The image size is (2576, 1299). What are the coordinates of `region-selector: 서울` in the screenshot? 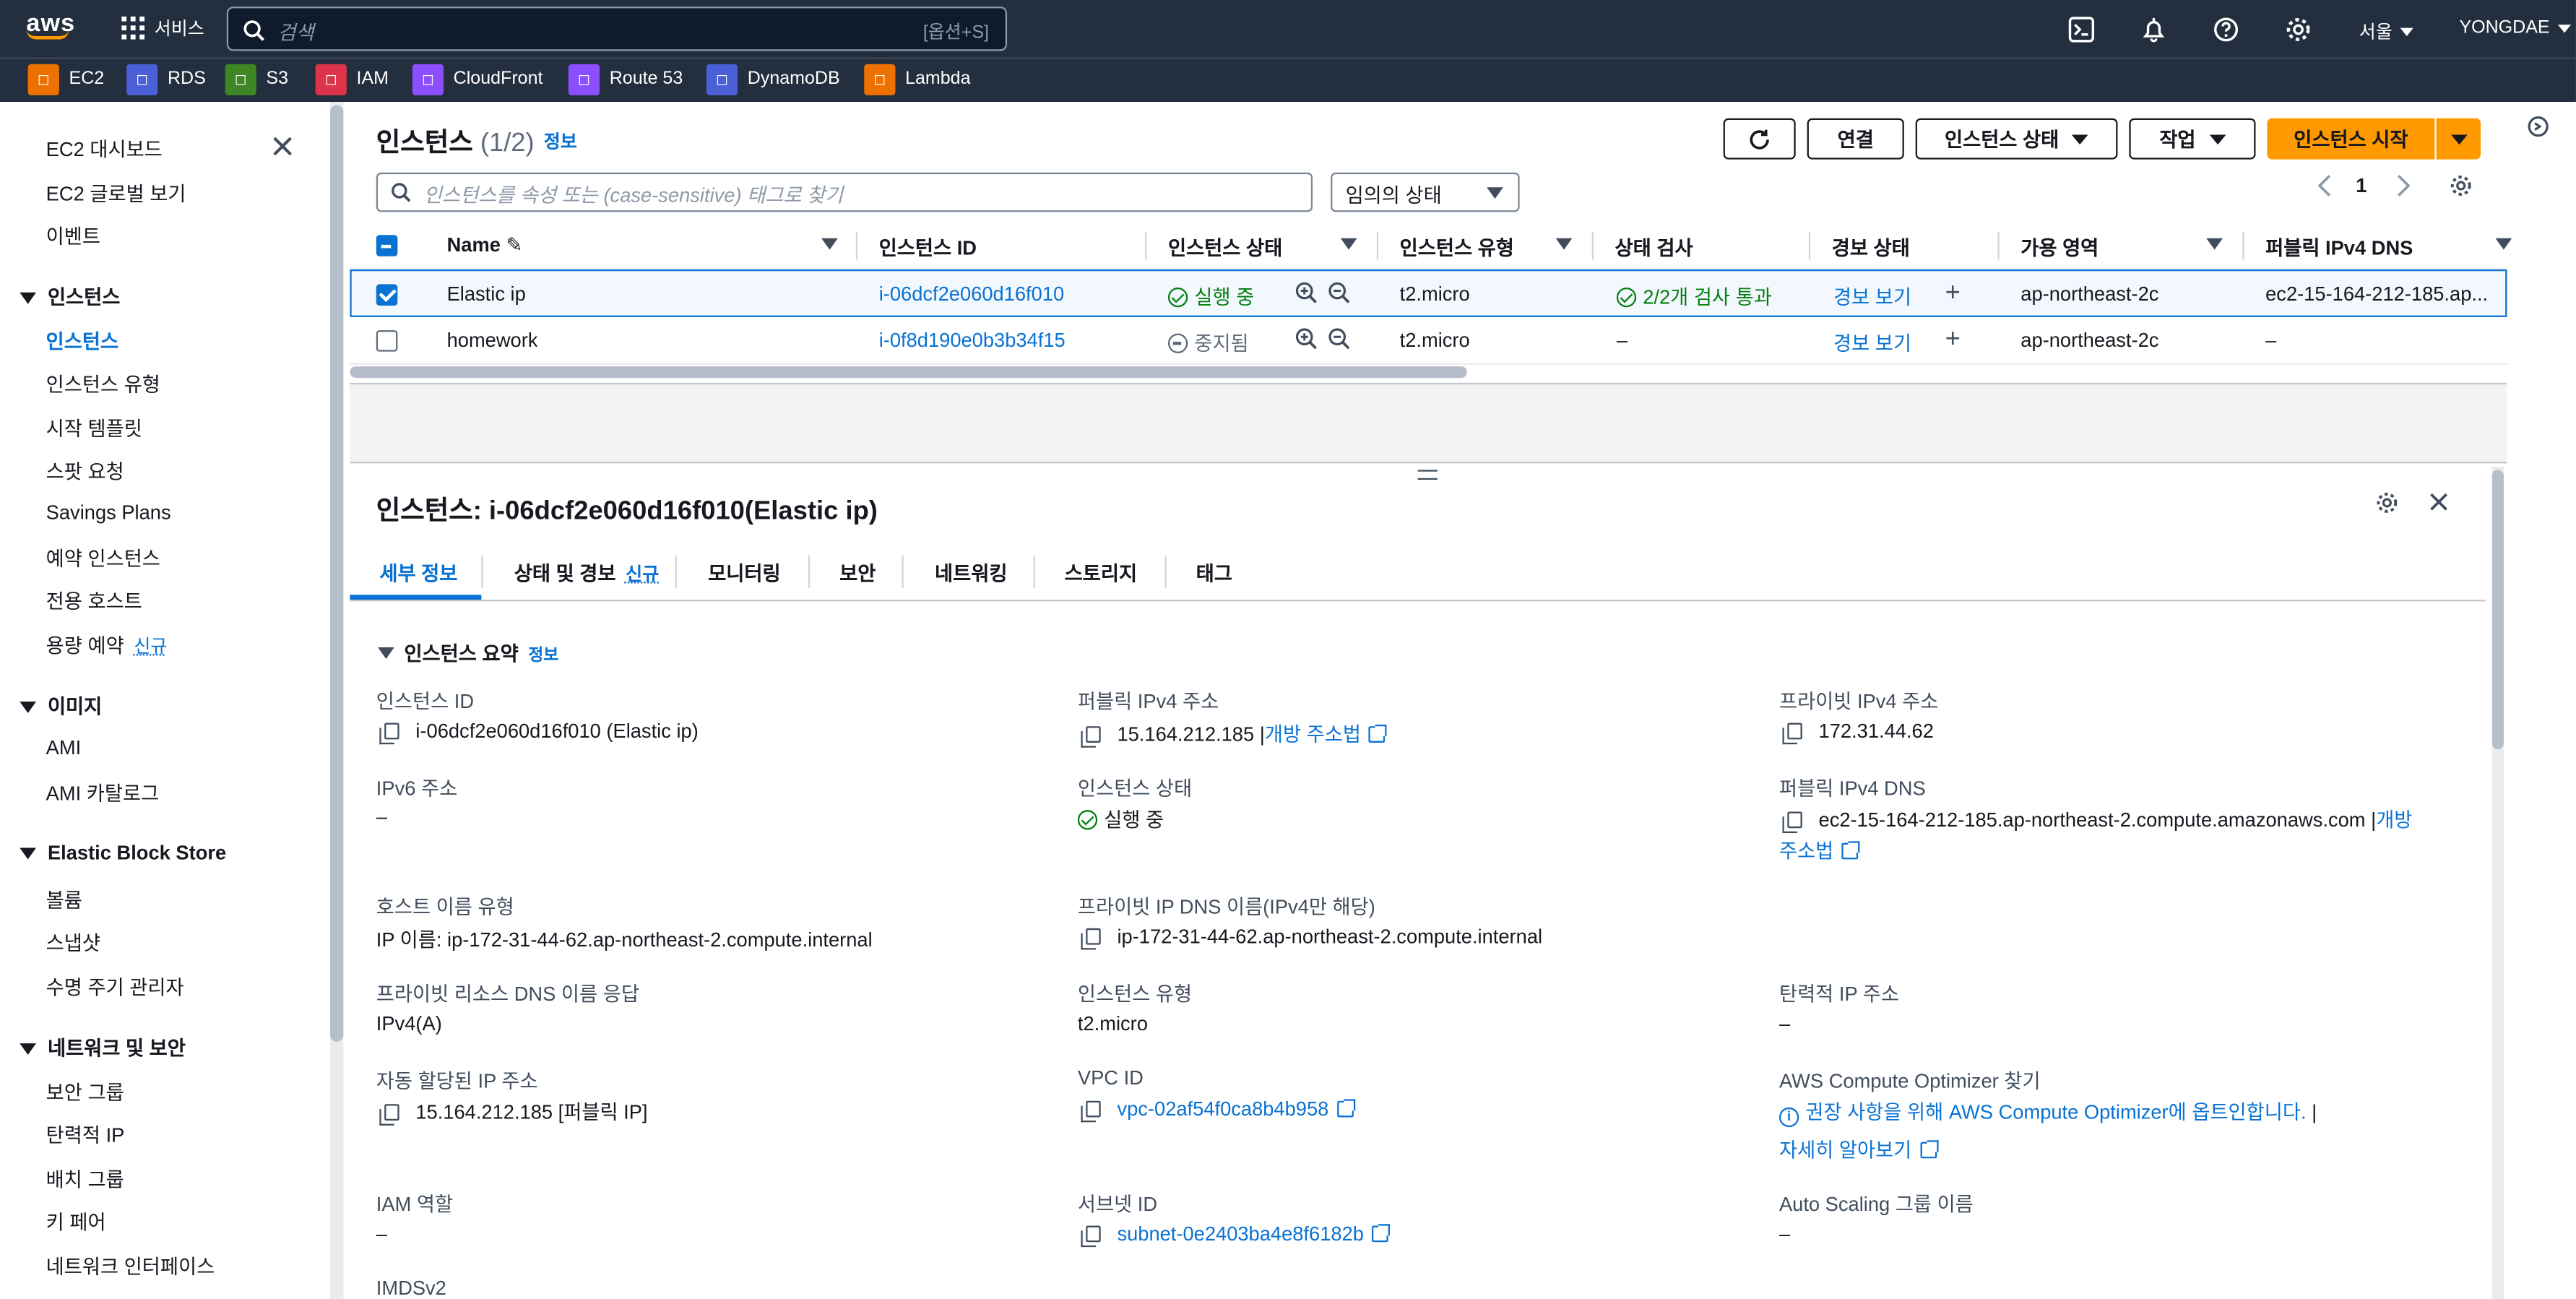 It's located at (2386, 31).